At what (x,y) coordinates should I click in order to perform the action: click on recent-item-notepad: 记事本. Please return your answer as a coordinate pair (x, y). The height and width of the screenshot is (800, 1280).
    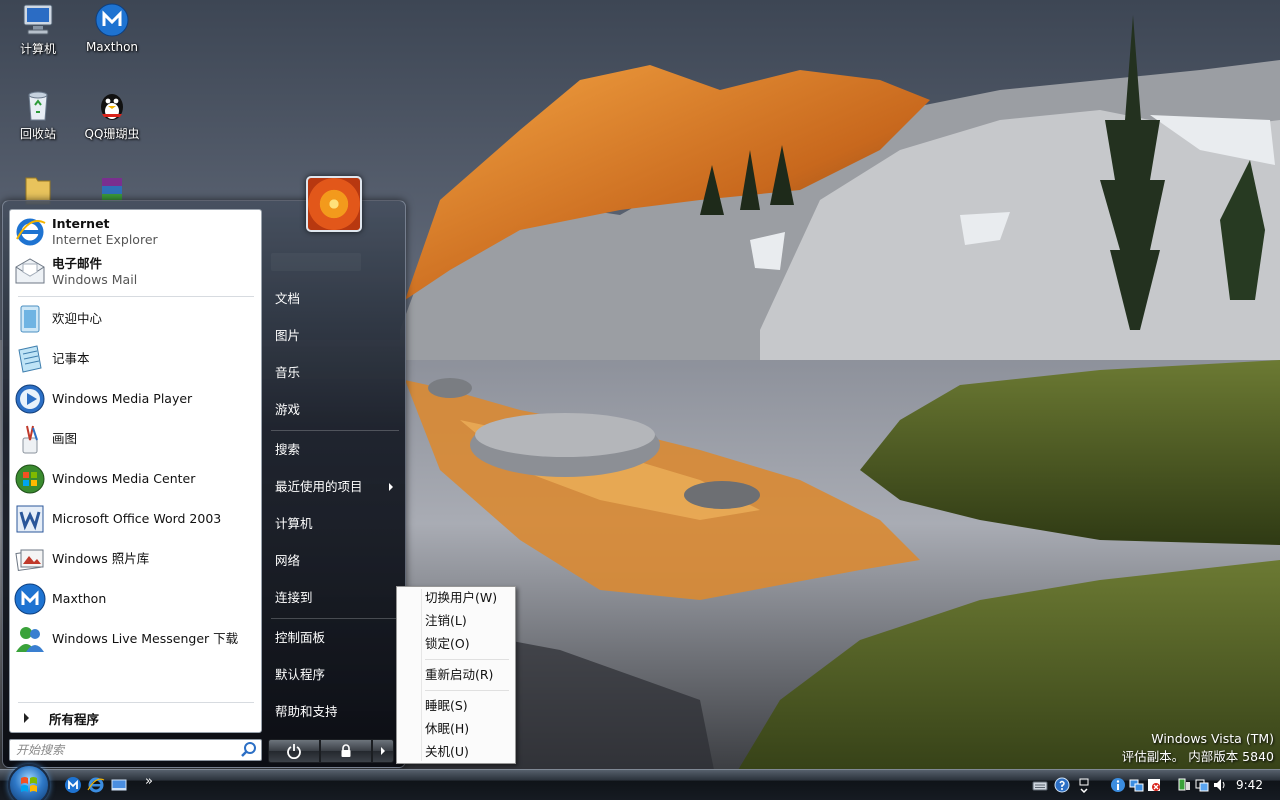
    Looking at the image, I should click on (136, 359).